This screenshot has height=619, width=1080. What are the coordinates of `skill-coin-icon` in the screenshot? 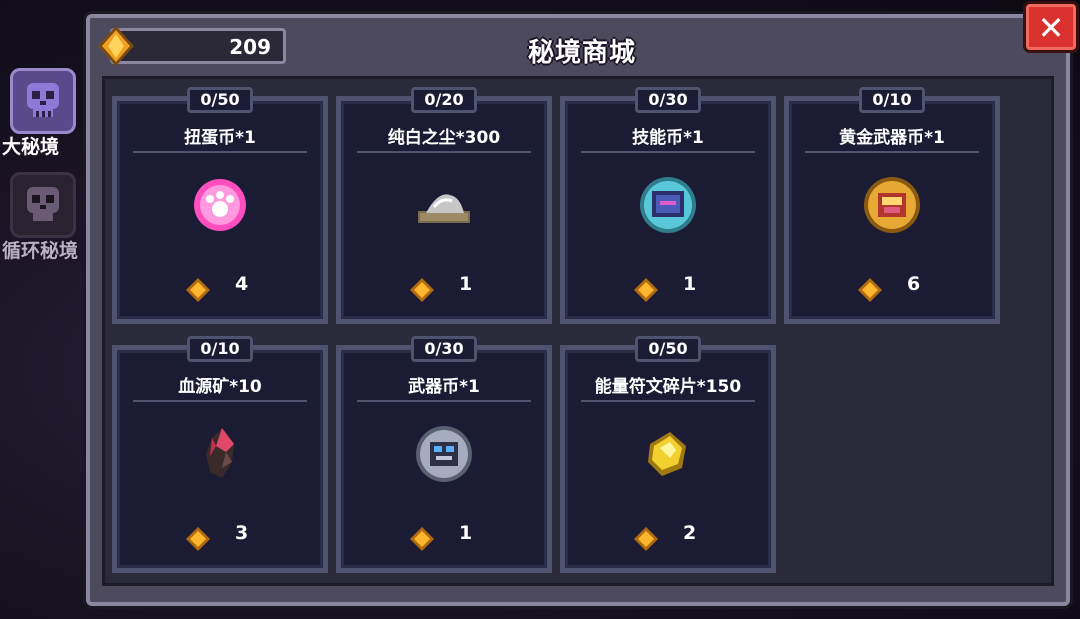 It's located at (668, 205).